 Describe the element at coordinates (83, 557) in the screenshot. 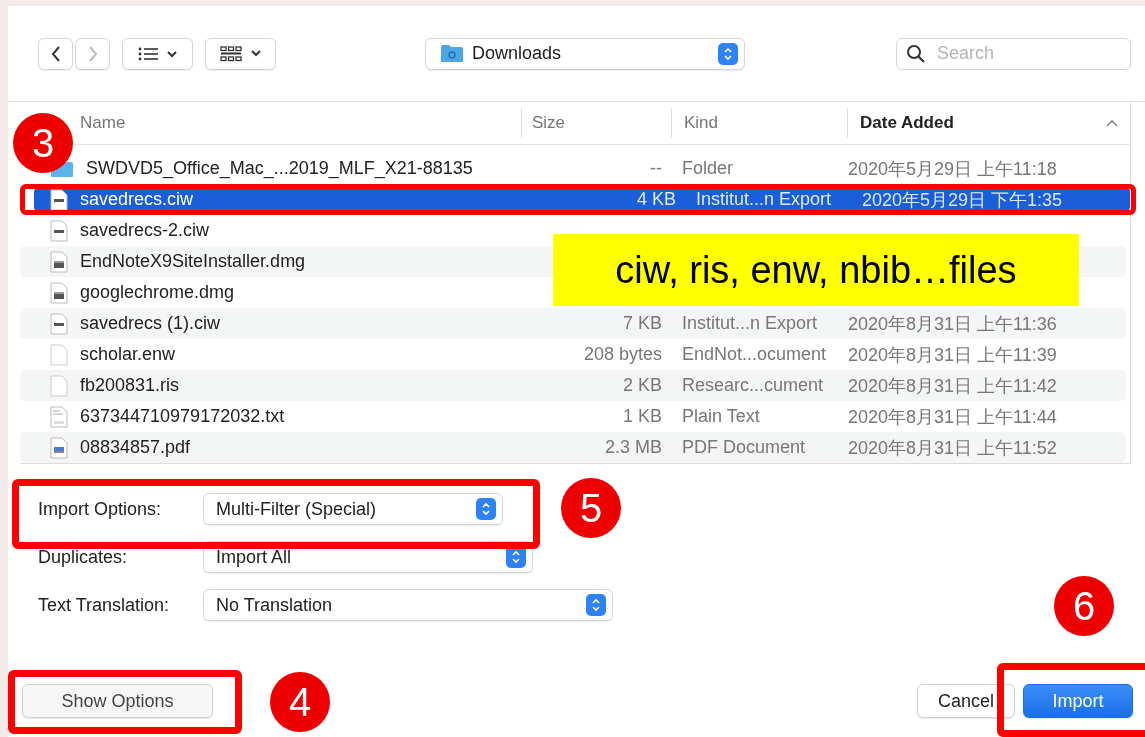

I see `option-label: Duplicates:` at that location.